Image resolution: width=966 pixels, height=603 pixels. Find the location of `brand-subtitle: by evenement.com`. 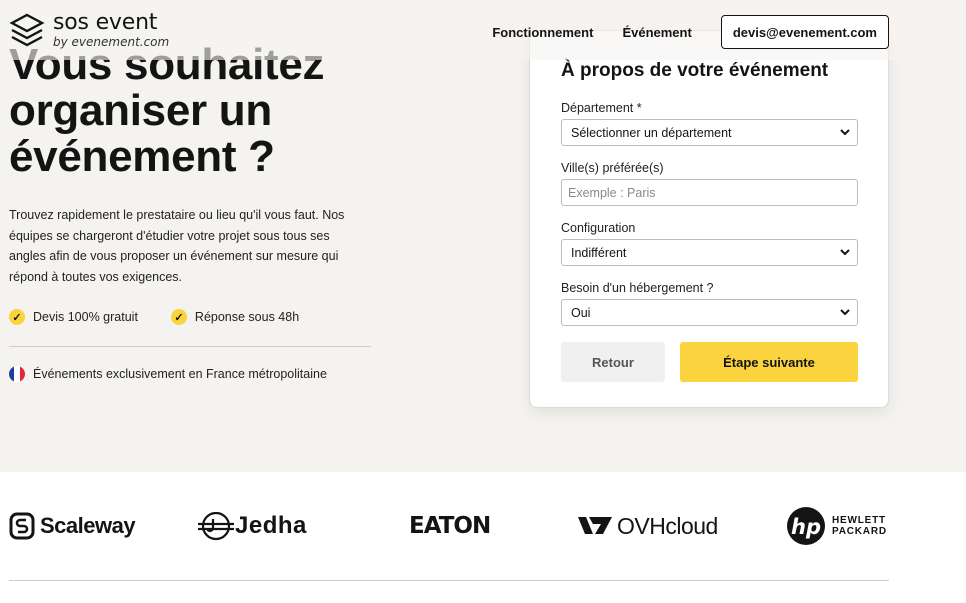

brand-subtitle: by evenement.com is located at coordinates (111, 42).